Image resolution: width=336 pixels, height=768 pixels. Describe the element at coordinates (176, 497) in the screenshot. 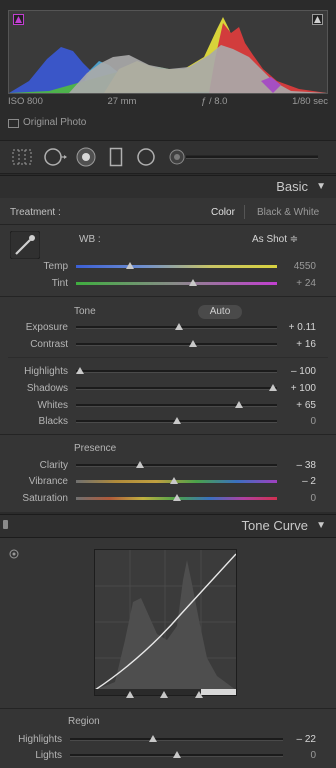

I see `saturation-slider-thumb` at that location.